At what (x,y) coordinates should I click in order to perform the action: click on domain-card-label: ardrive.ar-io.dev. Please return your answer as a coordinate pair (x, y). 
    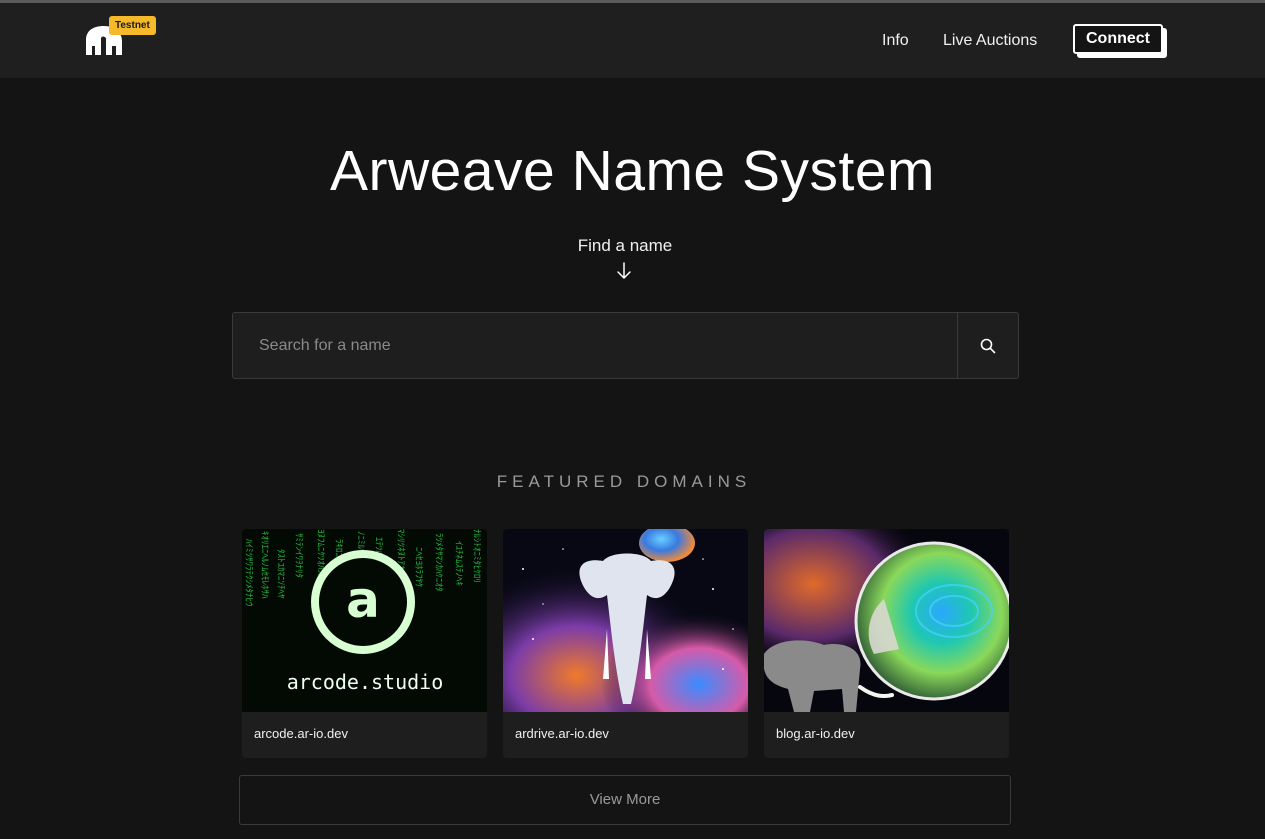
    Looking at the image, I should click on (562, 733).